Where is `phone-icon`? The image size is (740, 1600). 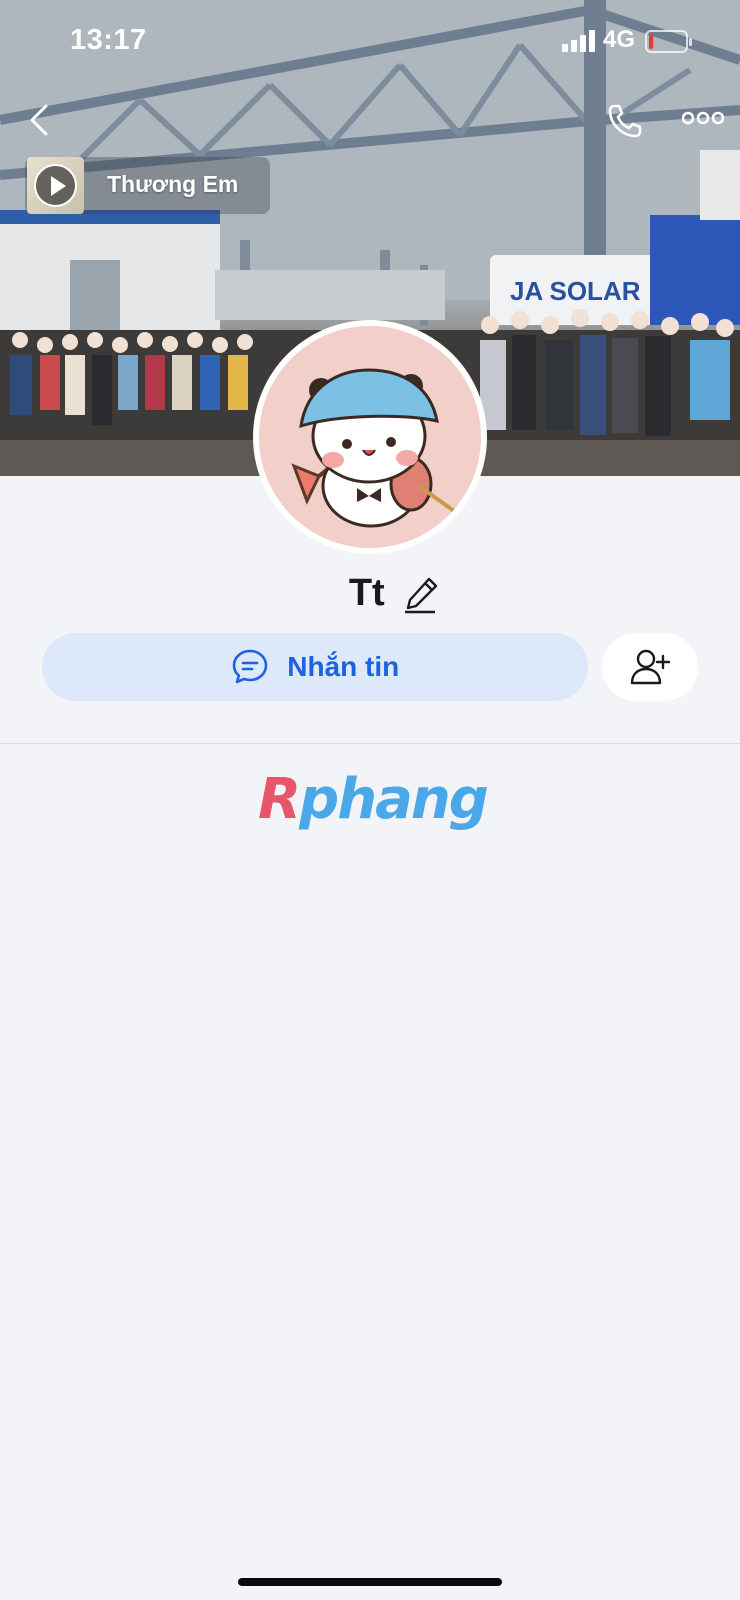 phone-icon is located at coordinates (626, 120).